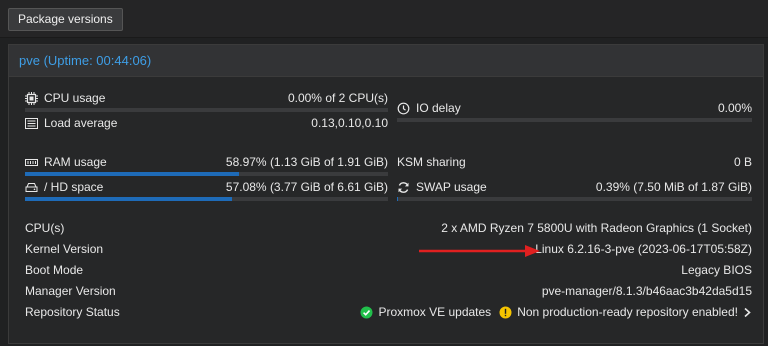 The height and width of the screenshot is (346, 768). Describe the element at coordinates (574, 195) in the screenshot. I see `swap-usage-stat: SWAP usage 0.39% (7.50 MiB of 1.87 GiB)` at that location.